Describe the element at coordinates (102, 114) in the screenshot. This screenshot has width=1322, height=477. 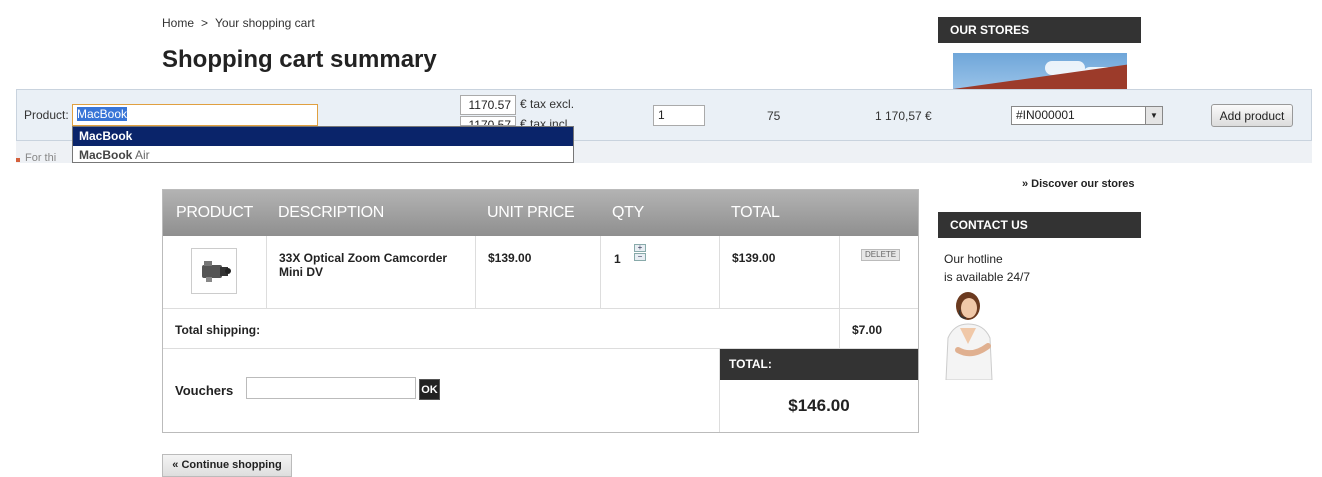
I see `product-search-value: MacBook` at that location.